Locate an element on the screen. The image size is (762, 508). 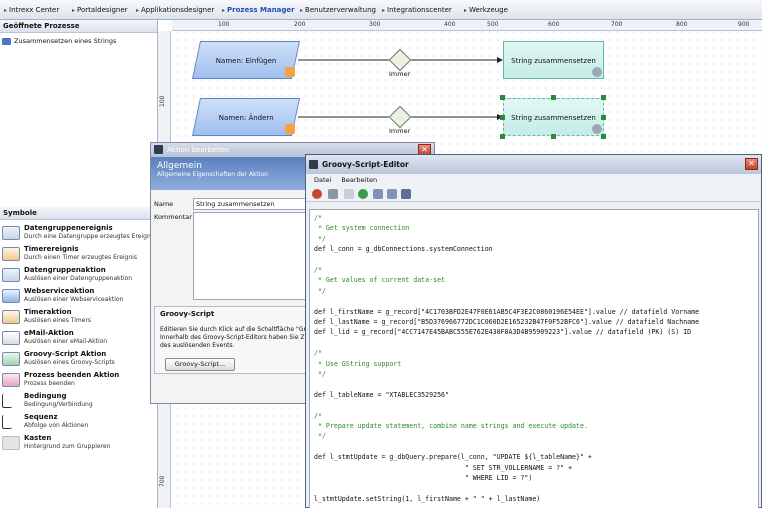
search-icon is located at coordinates (406, 194).